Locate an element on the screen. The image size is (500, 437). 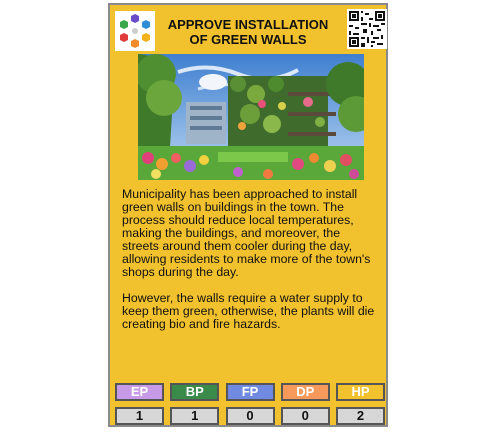
stats-panel: EP BP FP DP HP 1 1 0 0 2 is located at coordinates (250, 404).